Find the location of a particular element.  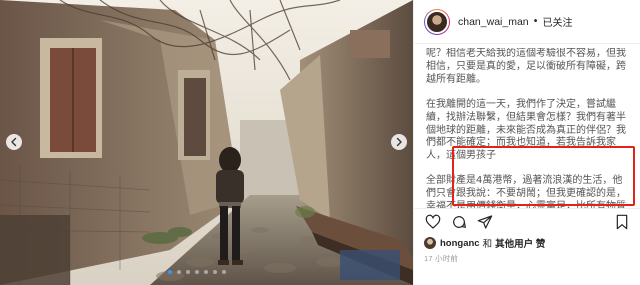

share-button is located at coordinates (485, 222).